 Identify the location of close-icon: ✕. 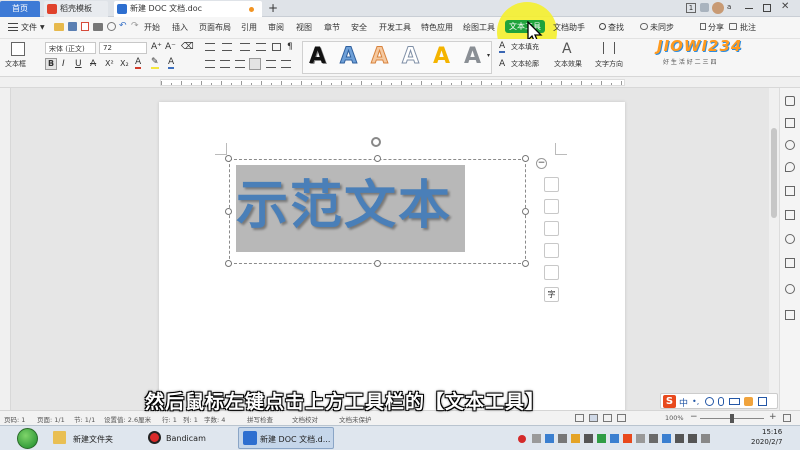
(785, 6).